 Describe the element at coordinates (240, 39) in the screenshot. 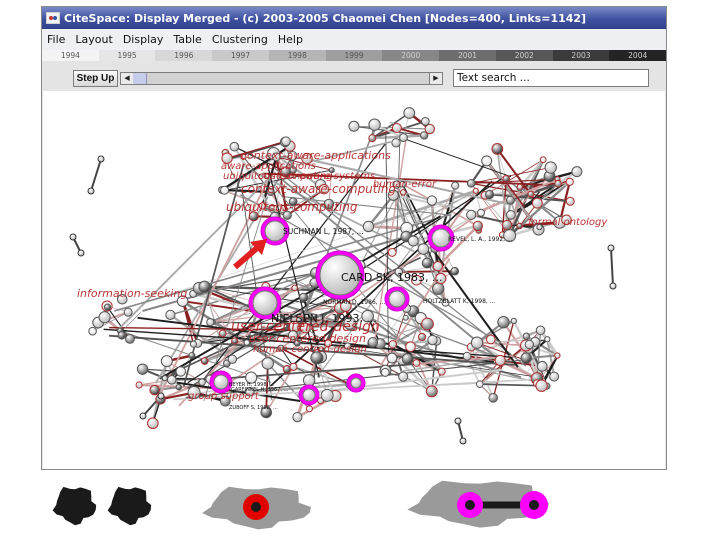

I see `menu-clustering: Clustering` at that location.